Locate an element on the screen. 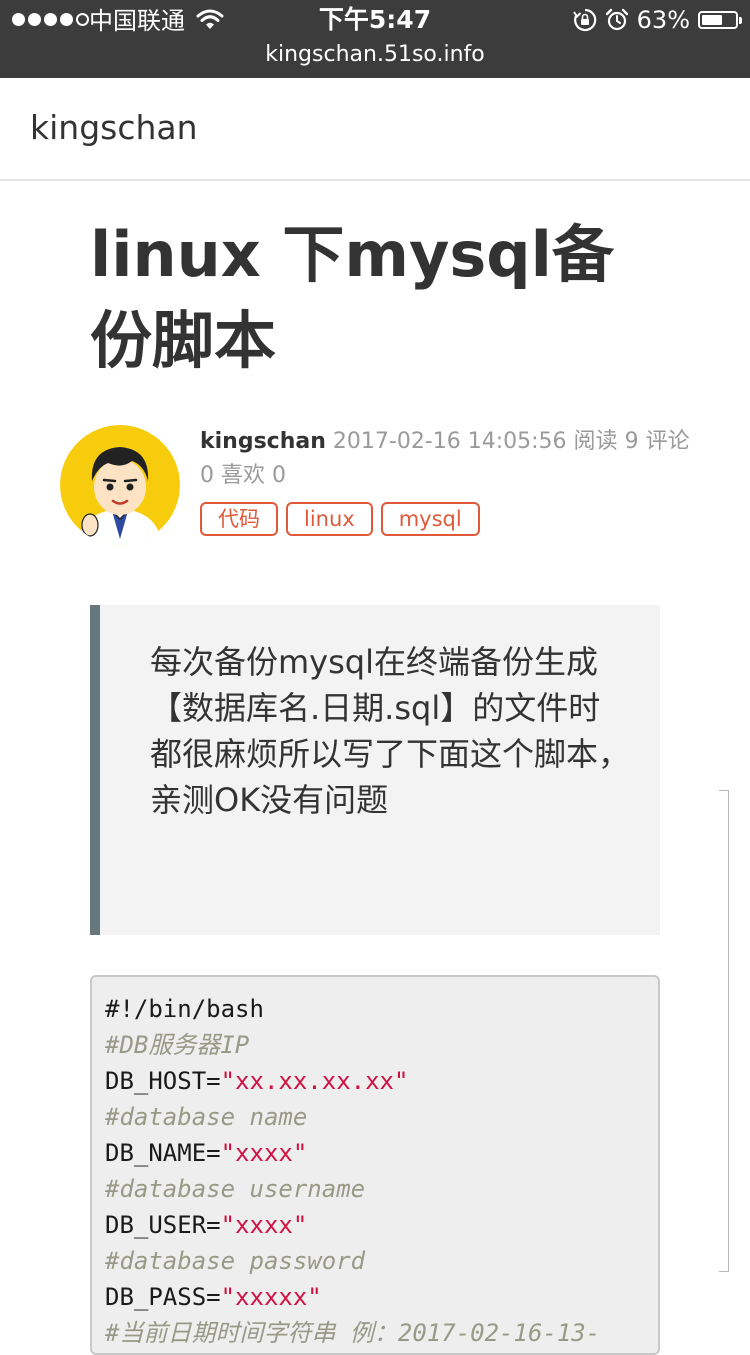  site-header: kingschan is located at coordinates (375, 129).